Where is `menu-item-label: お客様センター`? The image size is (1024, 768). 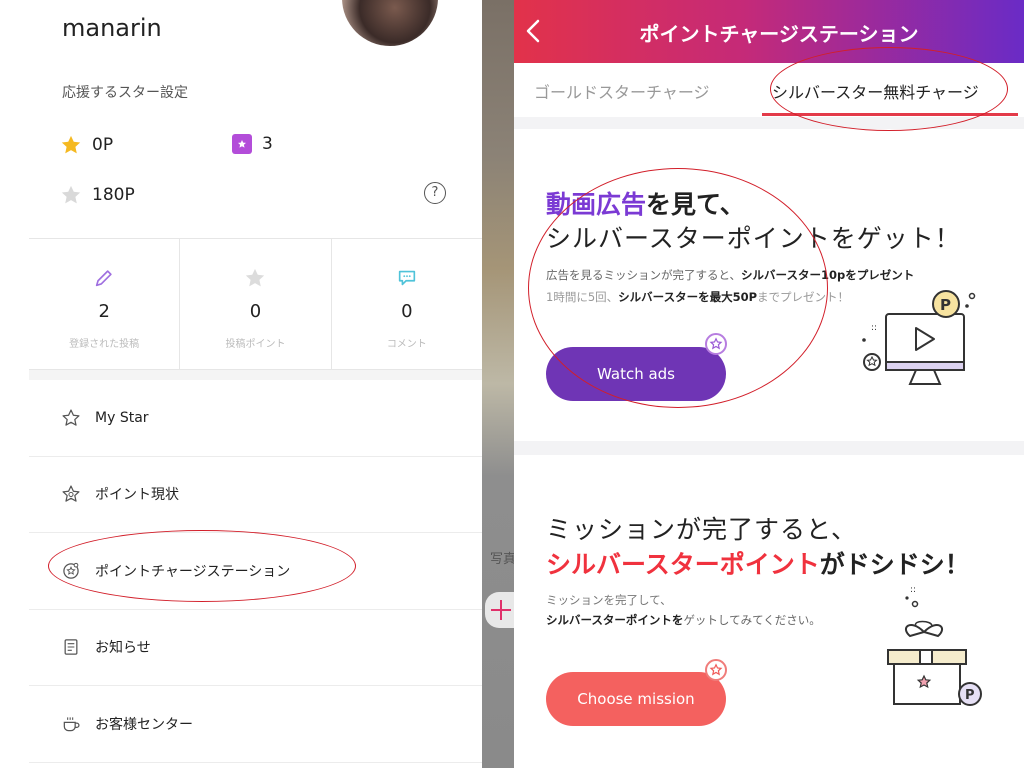 menu-item-label: お客様センター is located at coordinates (144, 724).